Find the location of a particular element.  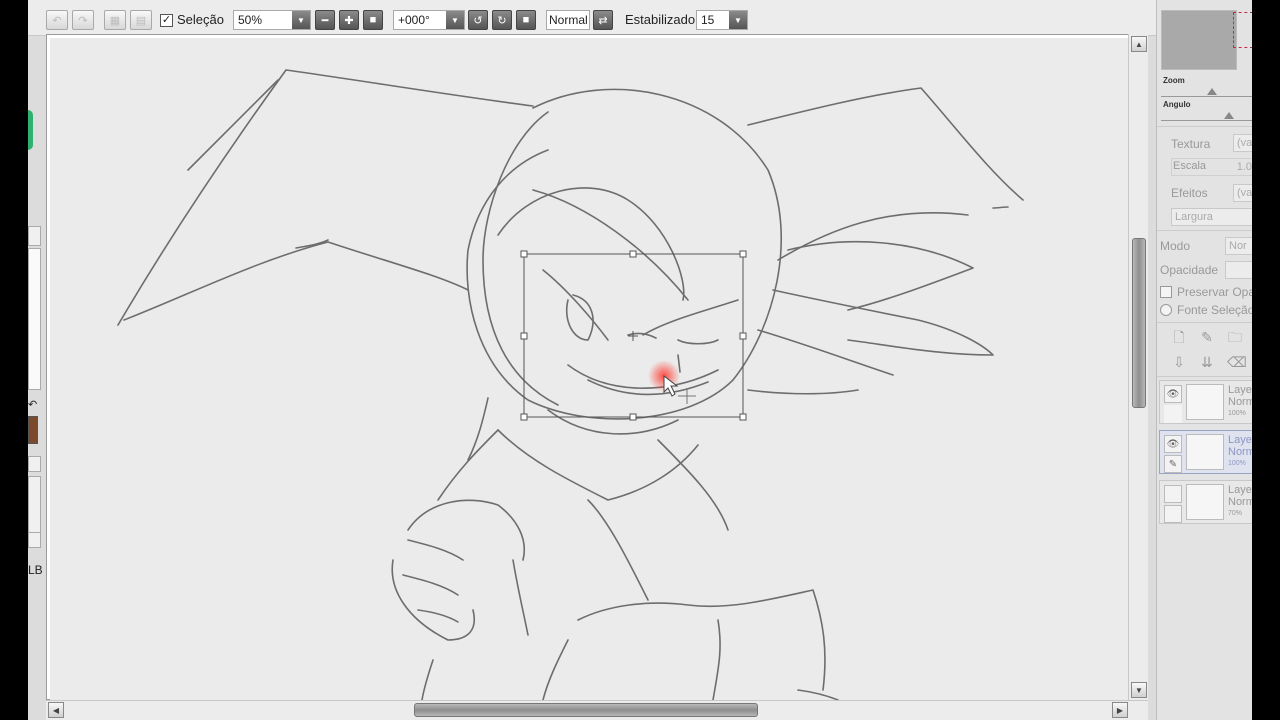

stabilizer-label: Estabilizador is located at coordinates (662, 19).